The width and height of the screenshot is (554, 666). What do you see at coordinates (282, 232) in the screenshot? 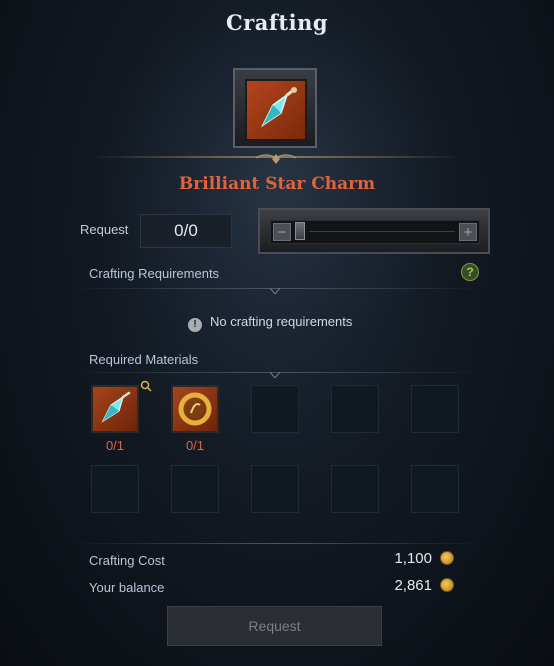
I see `decrease-button: −` at bounding box center [282, 232].